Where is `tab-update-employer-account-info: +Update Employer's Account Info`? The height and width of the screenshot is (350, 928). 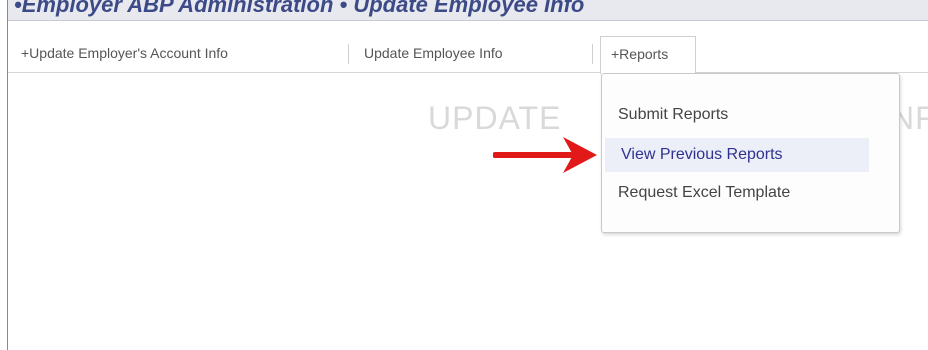 tab-update-employer-account-info: +Update Employer's Account Info is located at coordinates (124, 53).